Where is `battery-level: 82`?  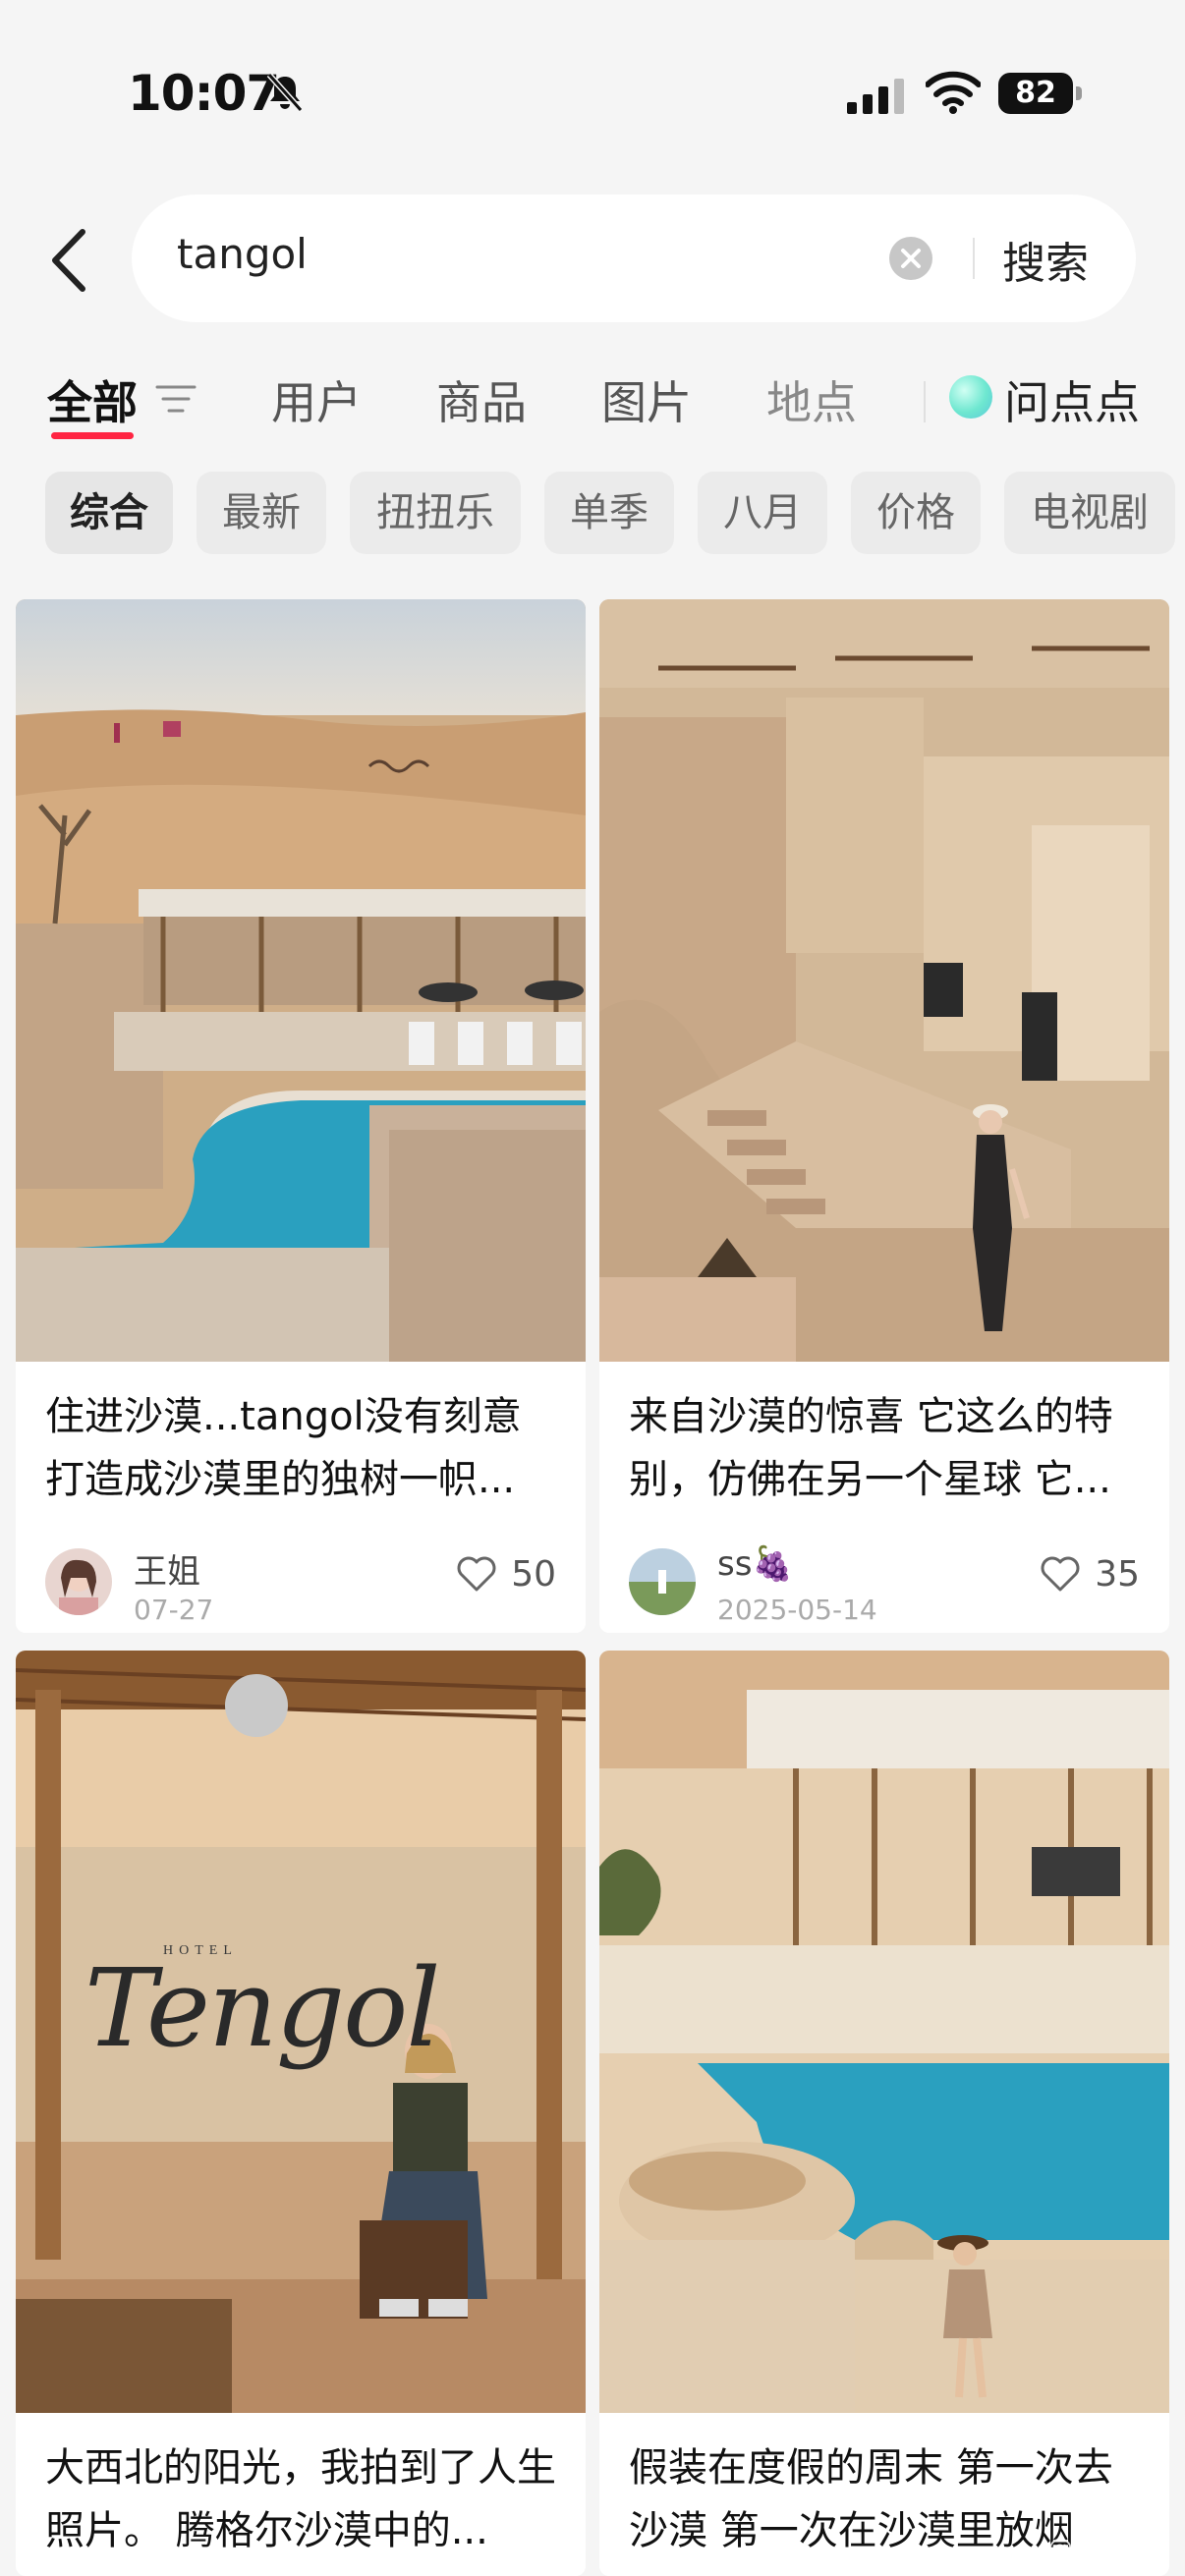 battery-level: 82 is located at coordinates (1035, 93).